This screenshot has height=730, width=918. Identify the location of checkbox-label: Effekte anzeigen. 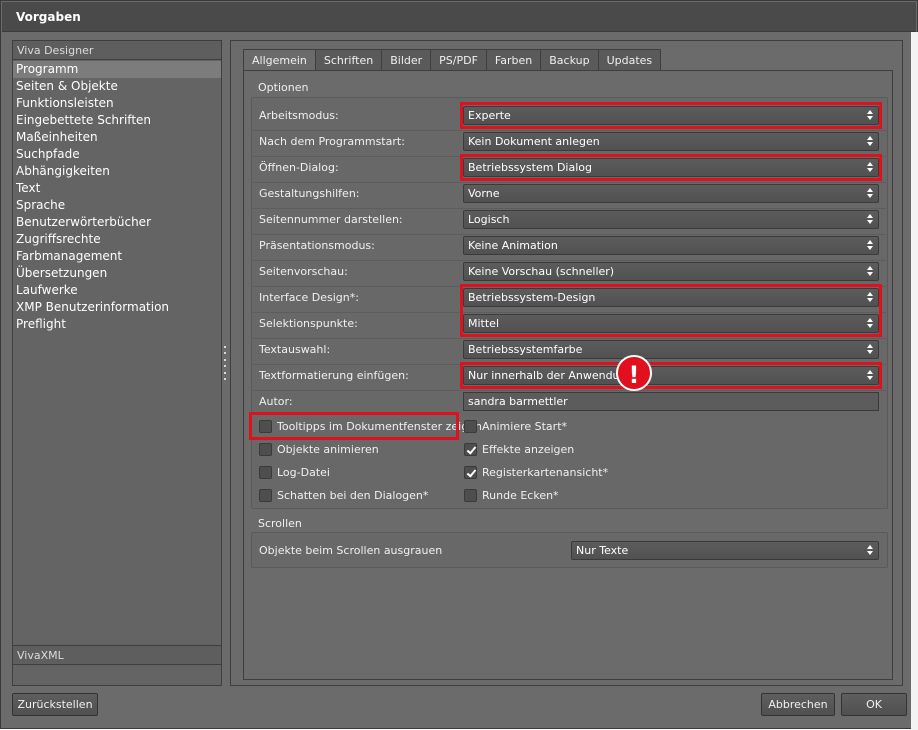
(528, 449).